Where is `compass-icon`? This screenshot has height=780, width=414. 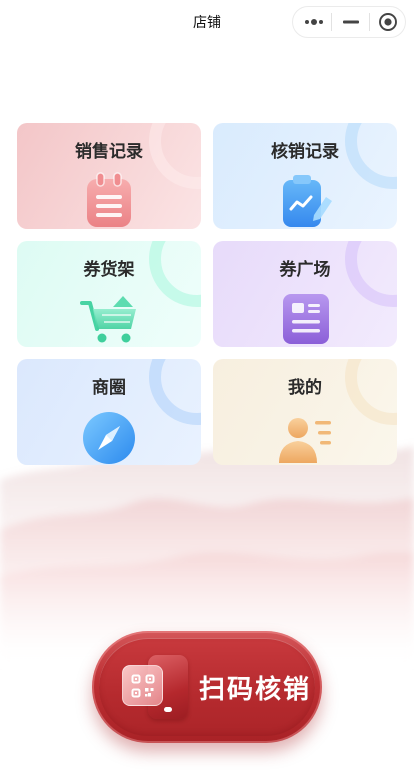
compass-icon is located at coordinates (109, 438).